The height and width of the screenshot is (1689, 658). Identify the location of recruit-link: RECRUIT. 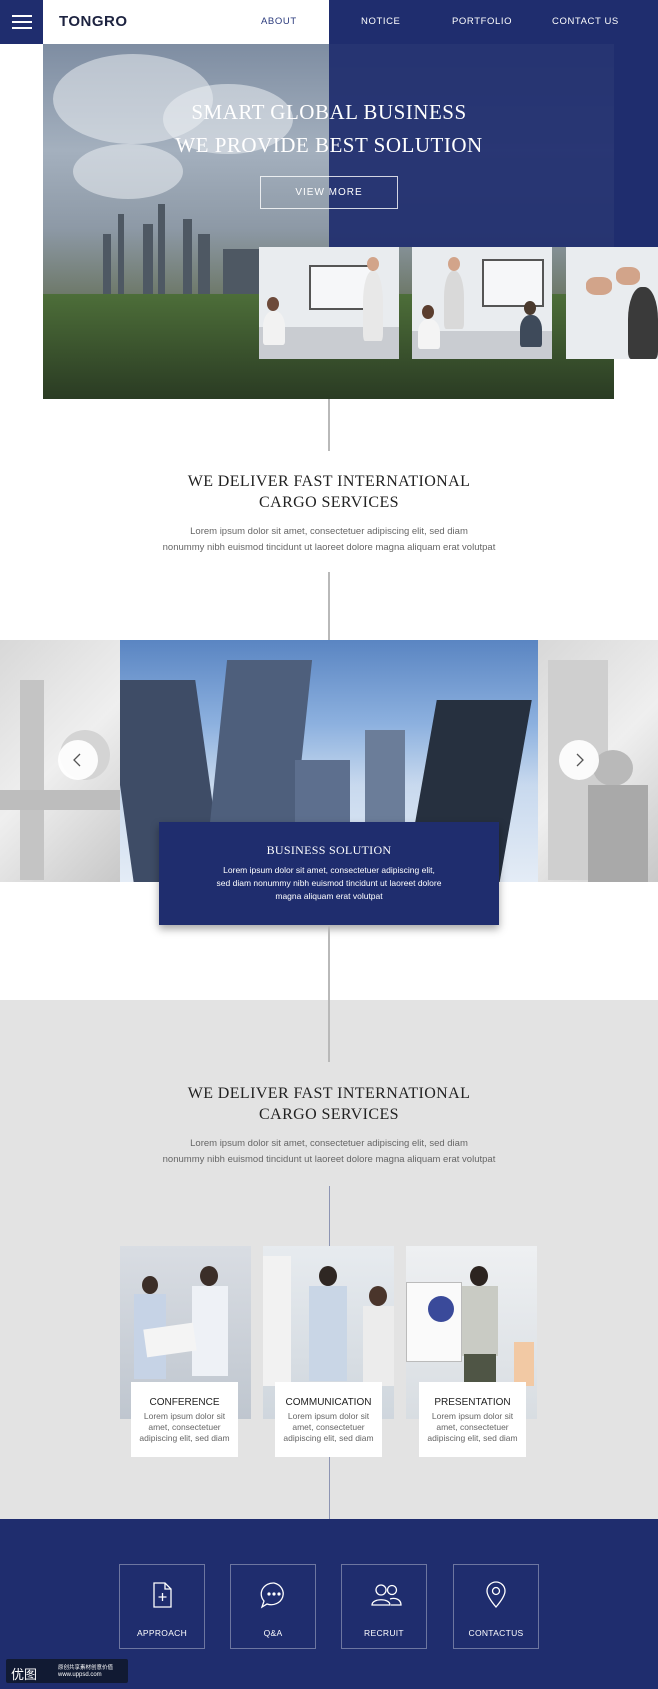
(384, 1606).